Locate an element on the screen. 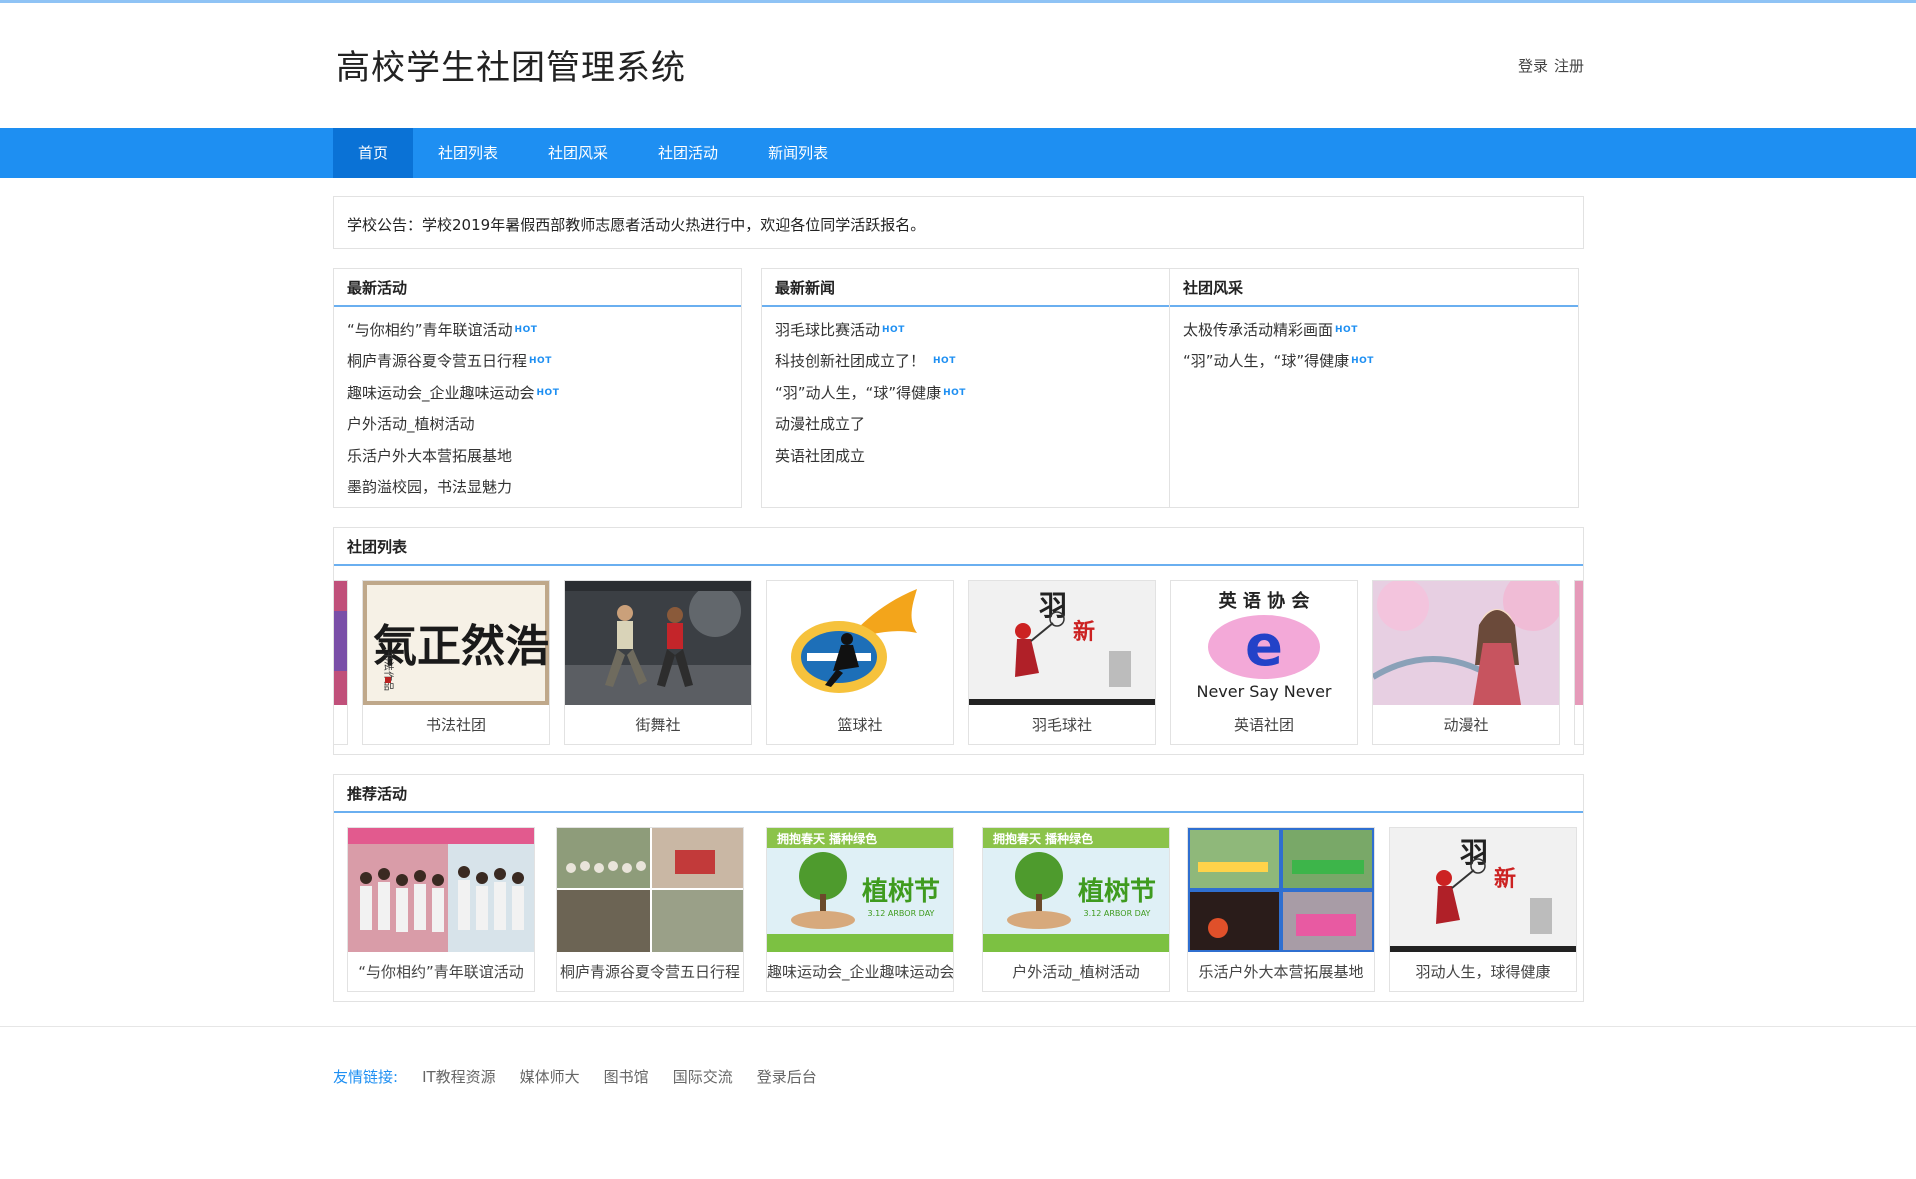 This screenshot has width=1916, height=1179. school-notice: 学校公告：学校2019年暑假西部教师志愿者活动火热进行中，欢迎各位同学活跃报名。 is located at coordinates (958, 222).